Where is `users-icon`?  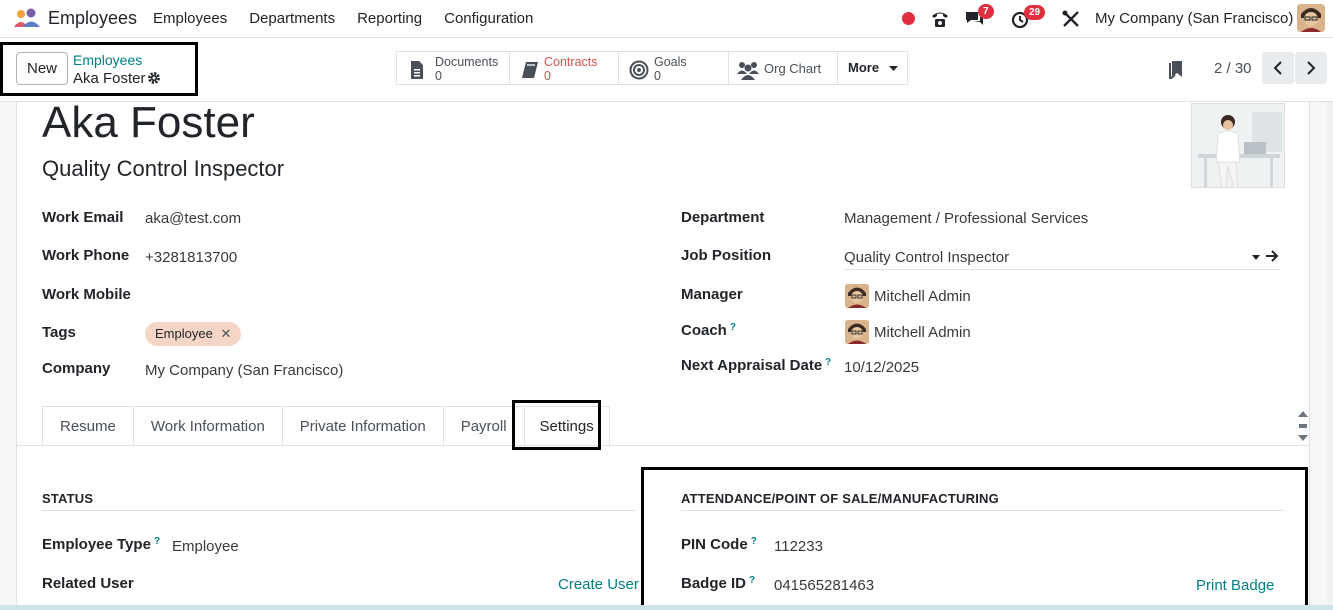 users-icon is located at coordinates (748, 71).